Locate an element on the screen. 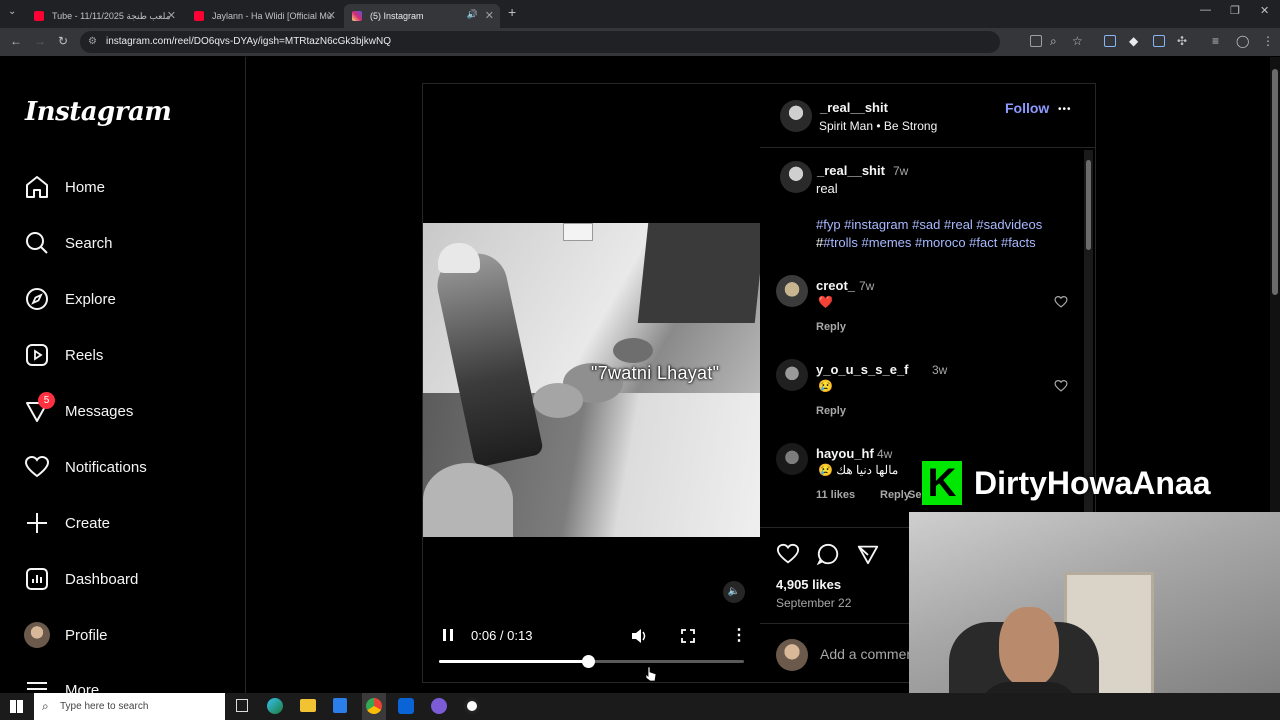  search-icon is located at coordinates (37, 243).